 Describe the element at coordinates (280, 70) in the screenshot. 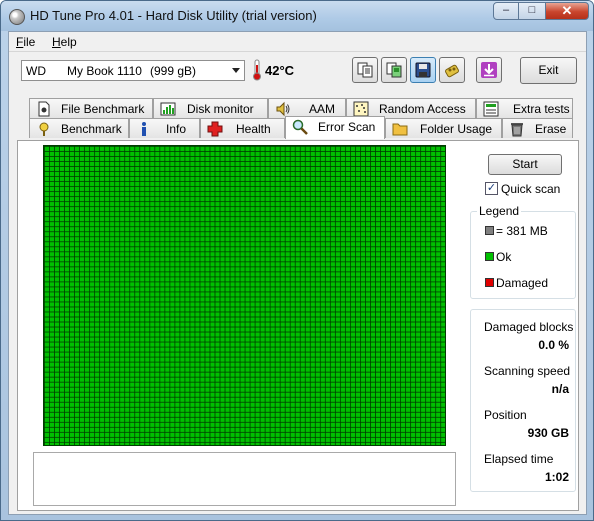

I see `temperature-readout: 42°C` at that location.